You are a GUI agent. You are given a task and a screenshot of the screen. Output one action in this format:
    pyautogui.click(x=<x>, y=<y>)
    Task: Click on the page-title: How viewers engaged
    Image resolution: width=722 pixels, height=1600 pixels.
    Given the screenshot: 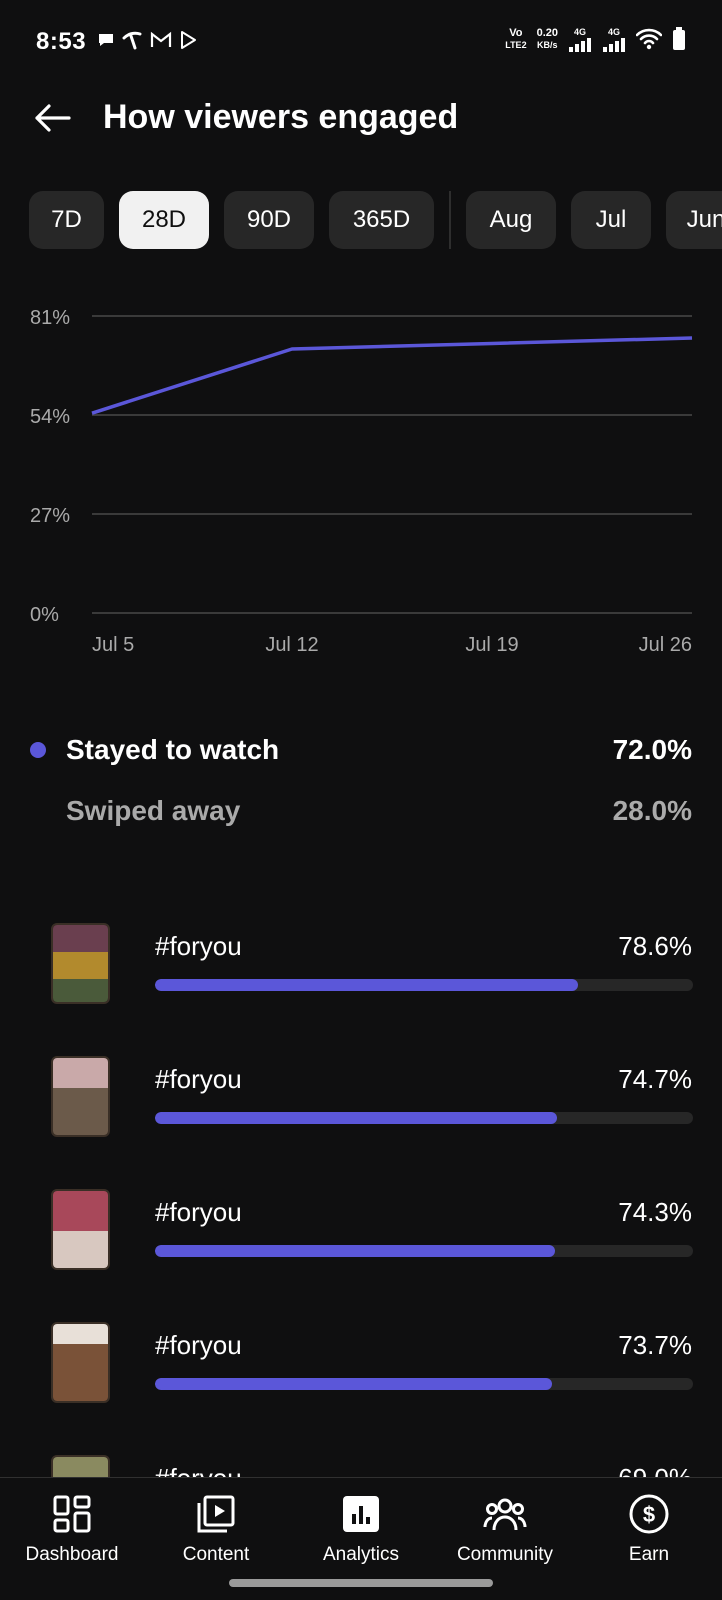 What is the action you would take?
    pyautogui.click(x=281, y=117)
    